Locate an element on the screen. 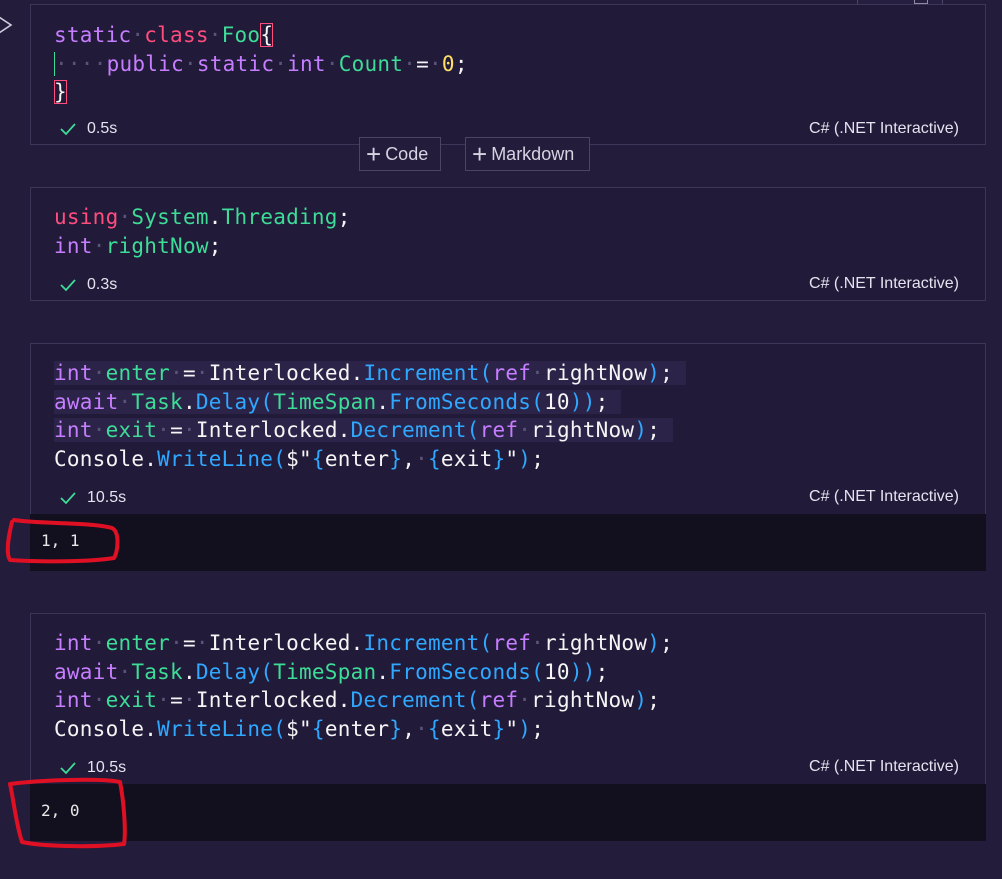 This screenshot has height=879, width=1002. execution-time: 0.3s is located at coordinates (102, 284).